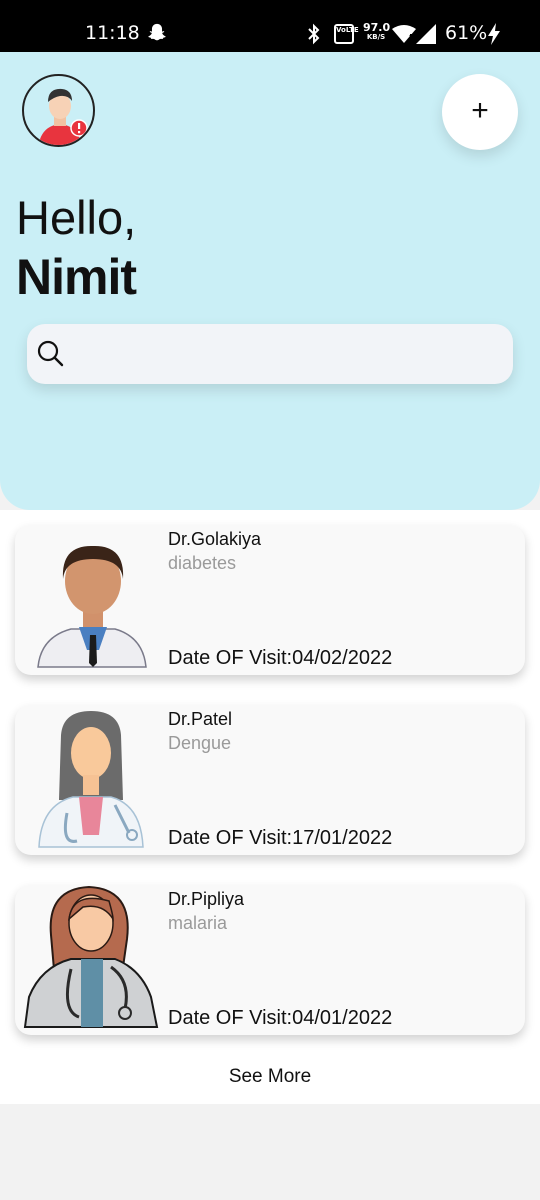  Describe the element at coordinates (377, 31) in the screenshot. I see `network-speed: 97.0 KB/S` at that location.